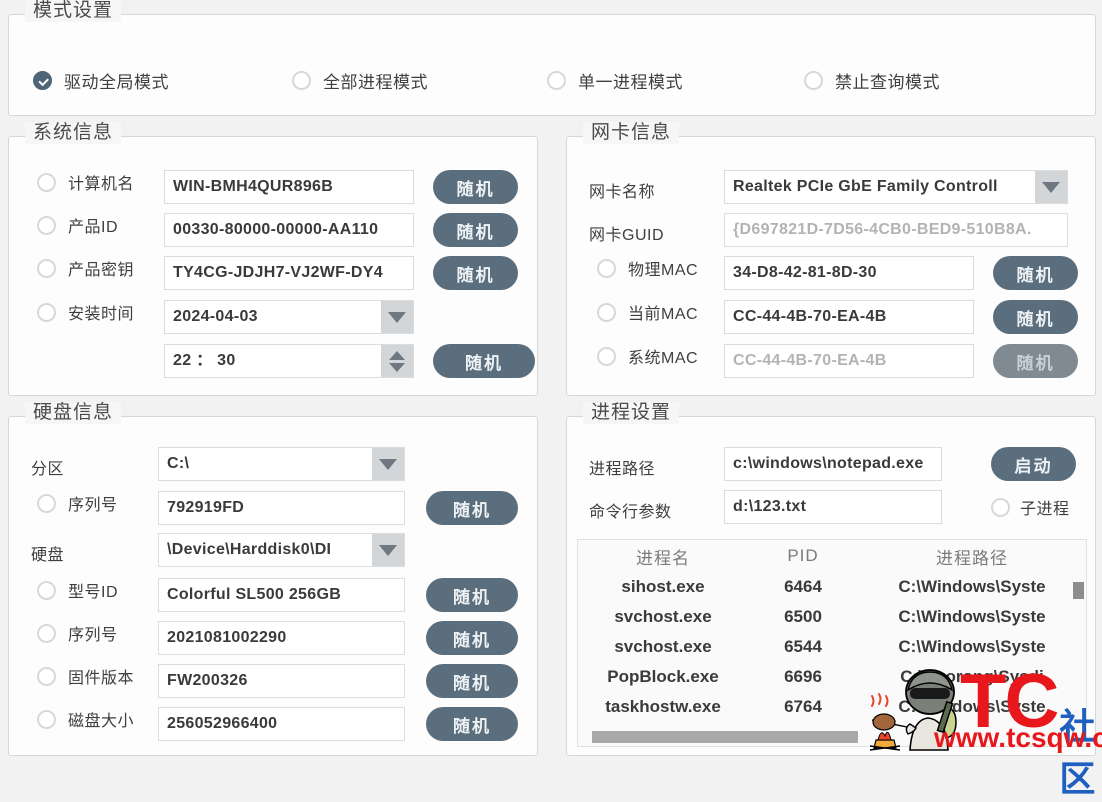 This screenshot has width=1102, height=802. I want to click on field-label: 序列号, so click(93, 505).